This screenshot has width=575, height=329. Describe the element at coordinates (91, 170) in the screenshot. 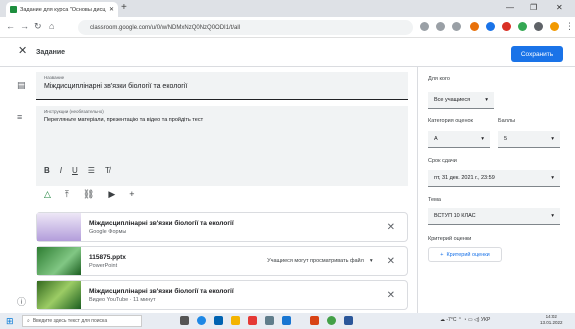

I see `bulleted-list-button: ☰` at that location.